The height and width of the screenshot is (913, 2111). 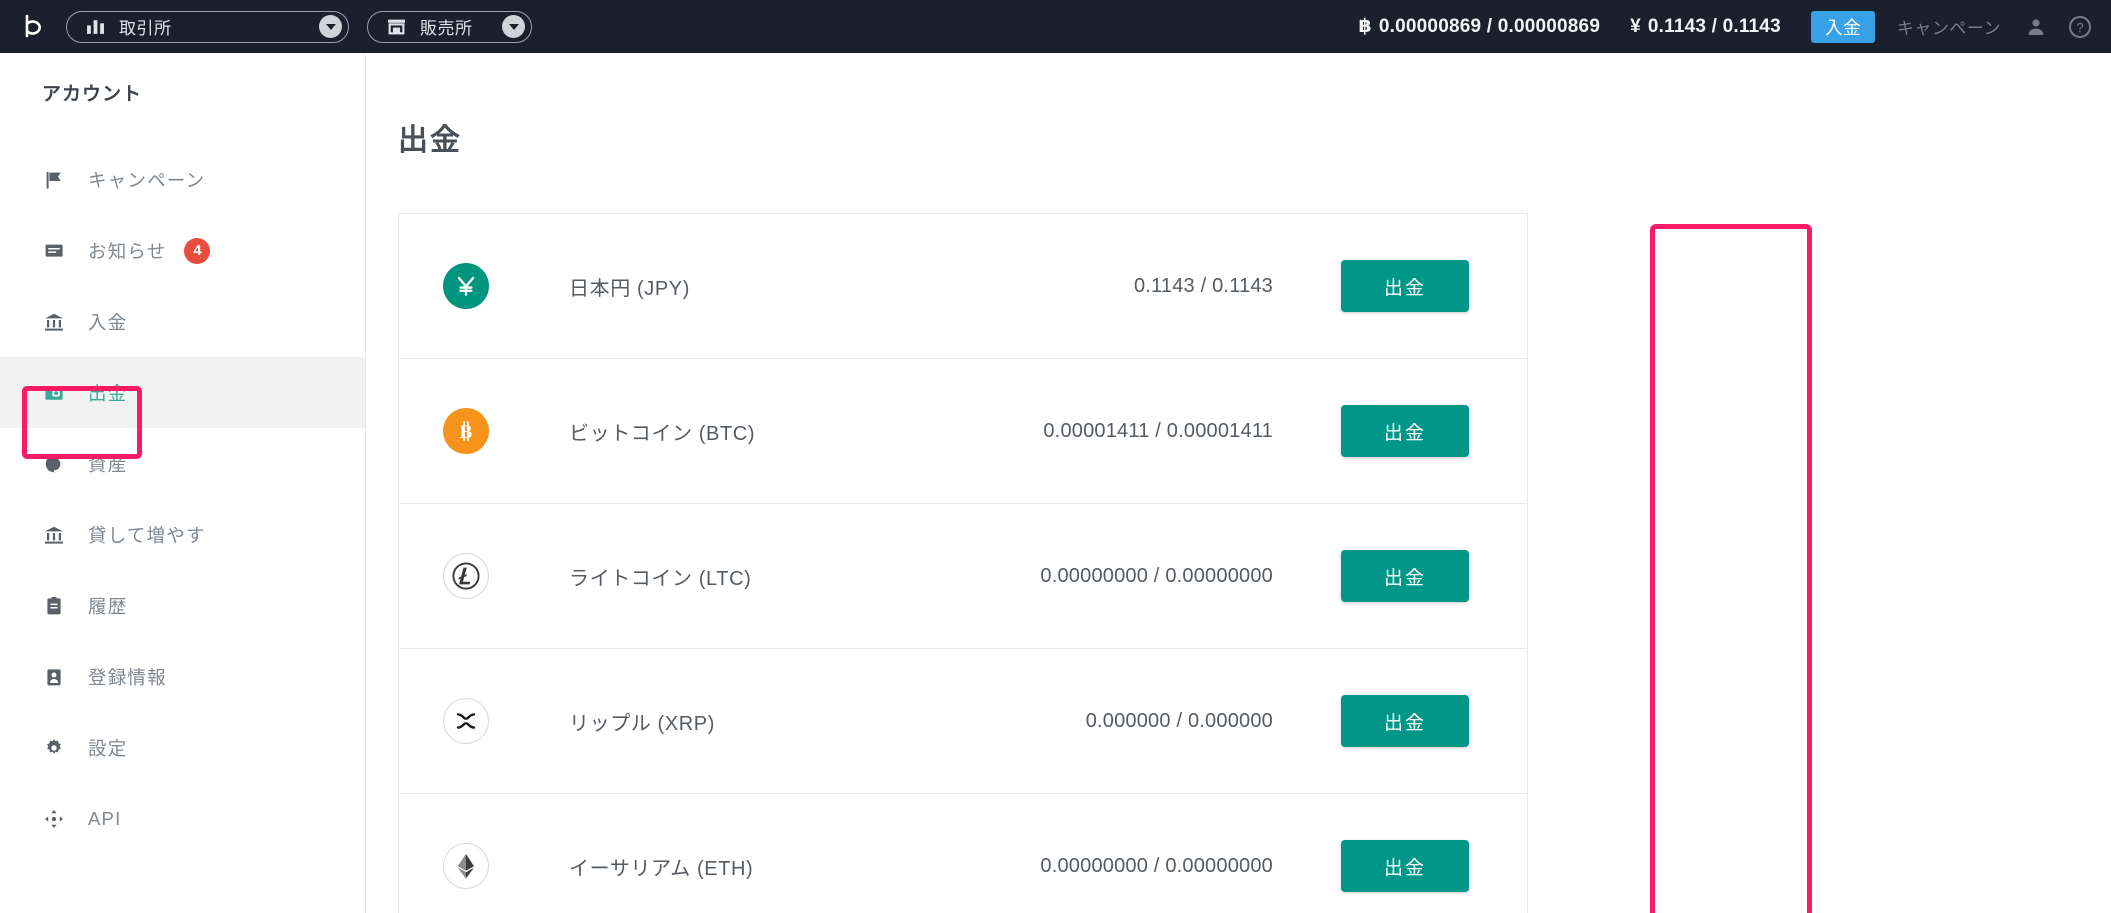 What do you see at coordinates (92, 94) in the screenshot?
I see `sidebar-title: アカウント` at bounding box center [92, 94].